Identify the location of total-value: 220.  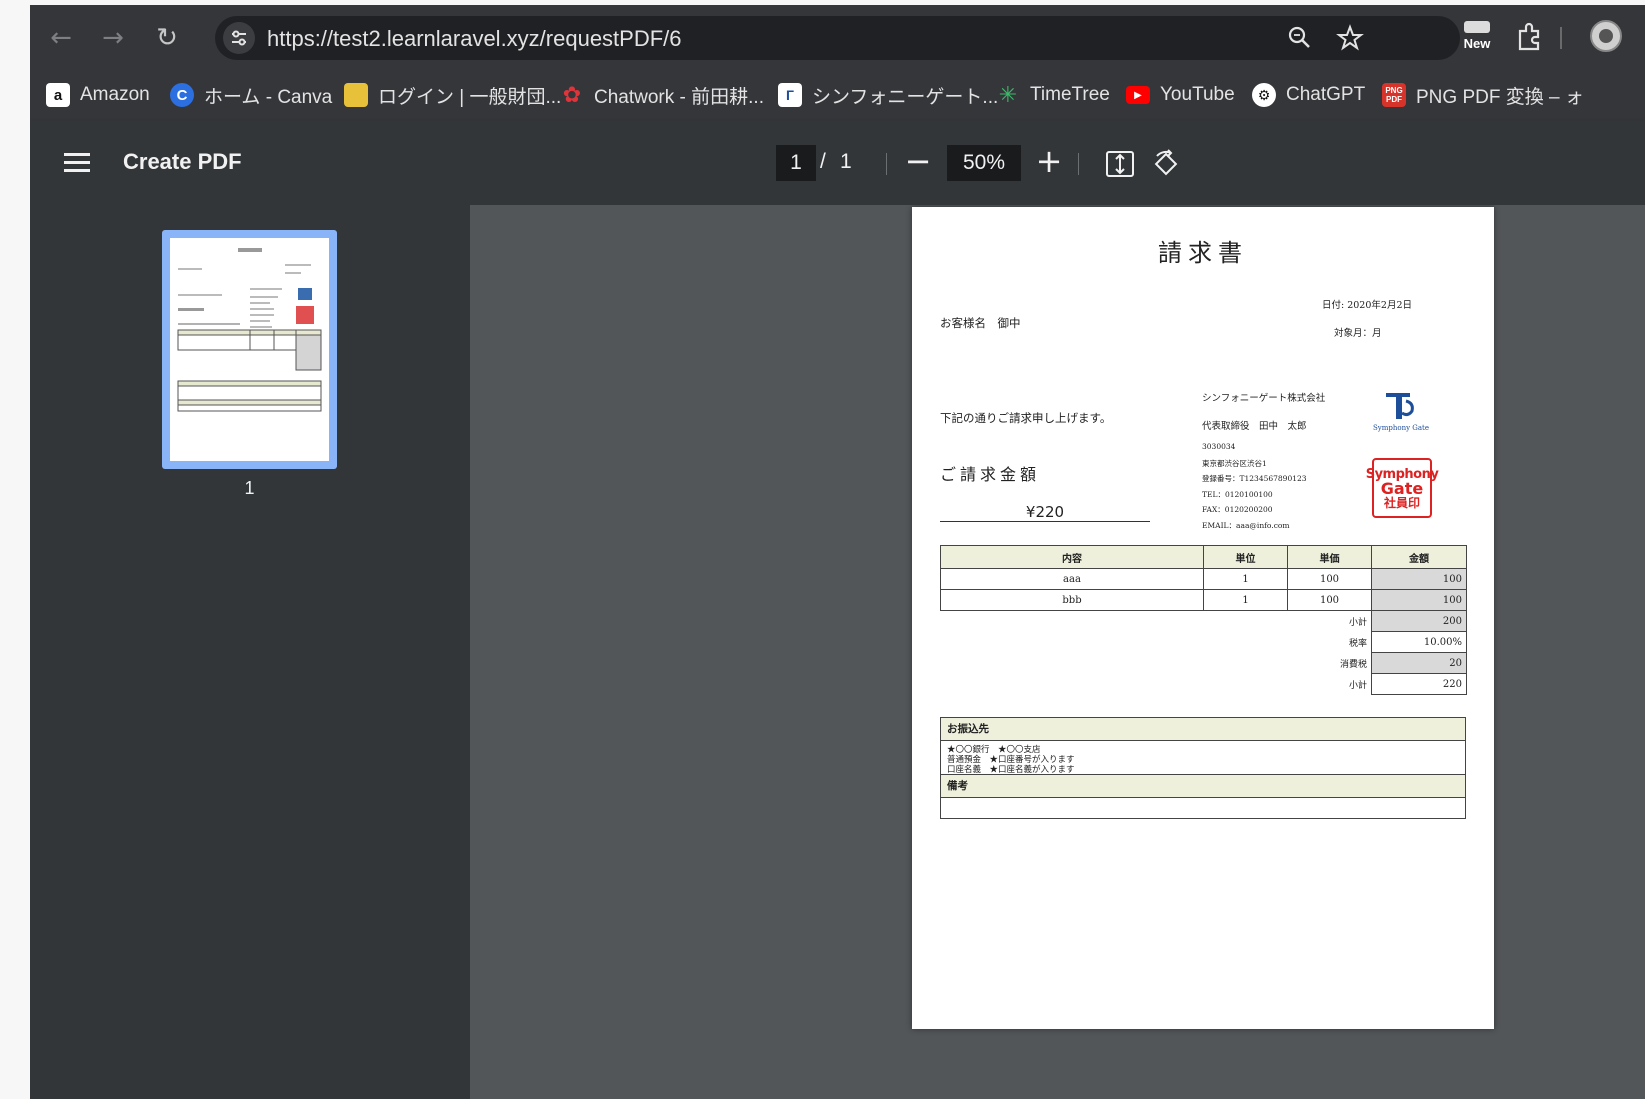
(1419, 684).